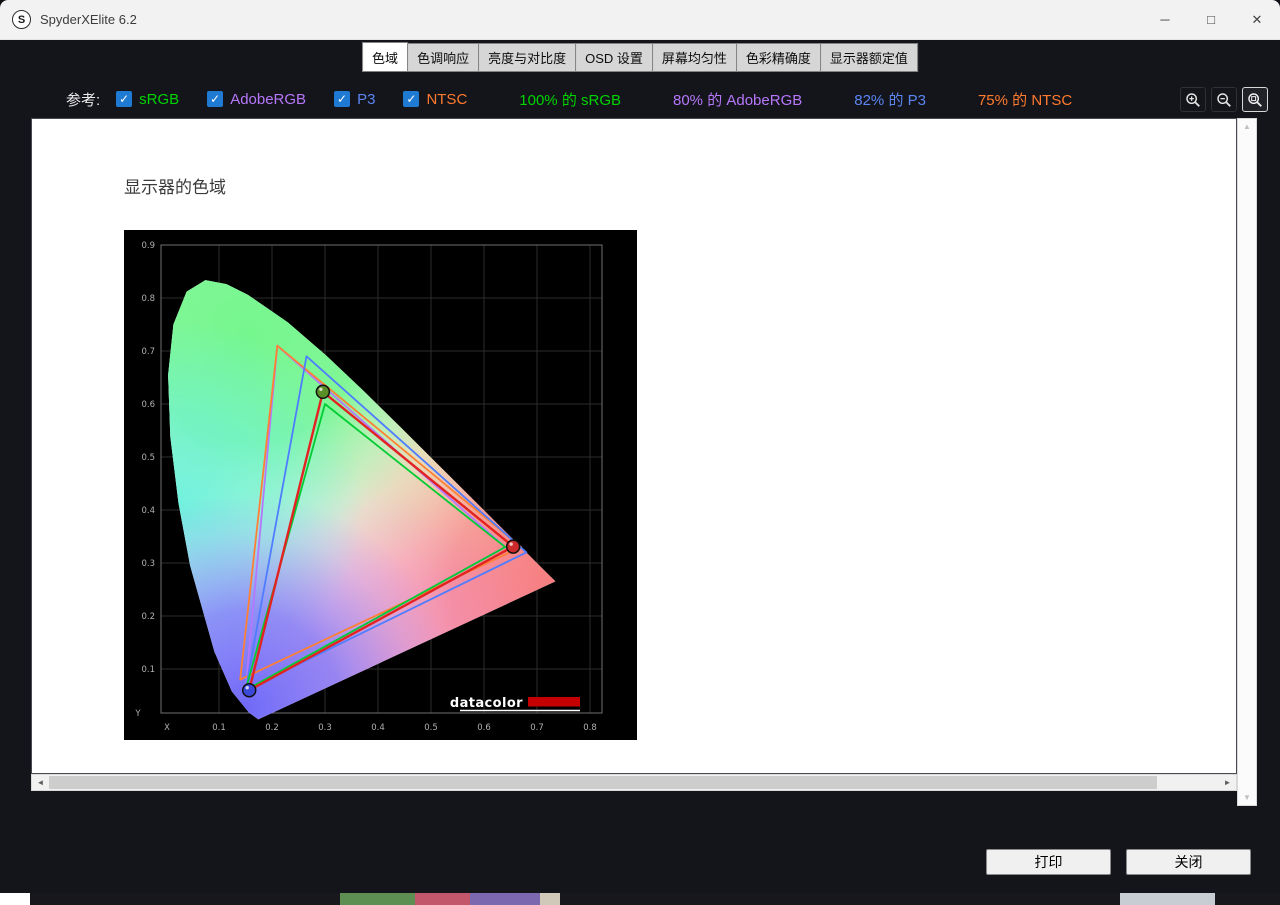 The image size is (1280, 905). What do you see at coordinates (1247, 126) in the screenshot?
I see `scroll-up-arrow-icon: ▲` at bounding box center [1247, 126].